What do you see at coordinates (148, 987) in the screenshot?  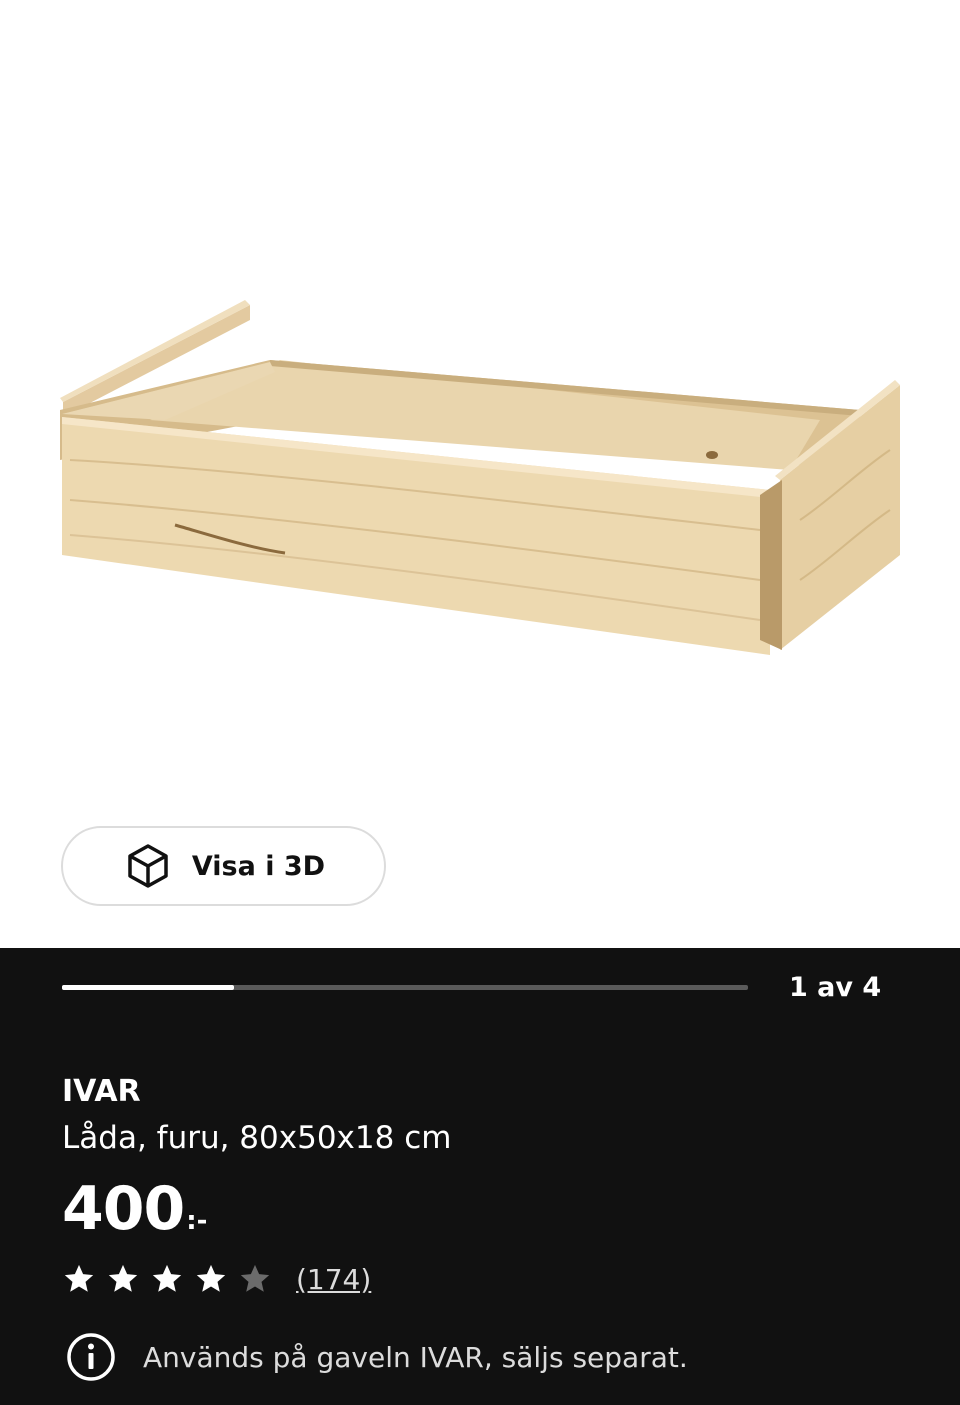 I see `gallery-progress-fill` at bounding box center [148, 987].